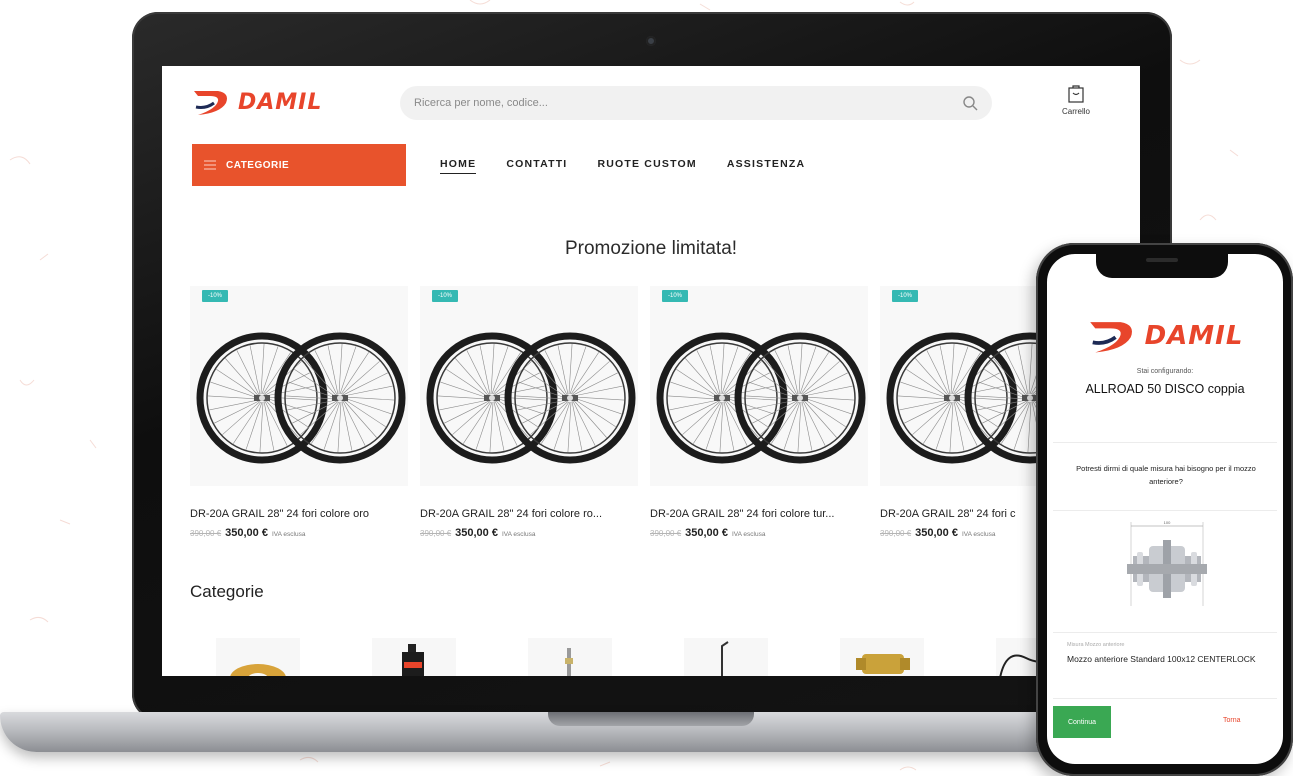  I want to click on category-sealant, so click(414, 657).